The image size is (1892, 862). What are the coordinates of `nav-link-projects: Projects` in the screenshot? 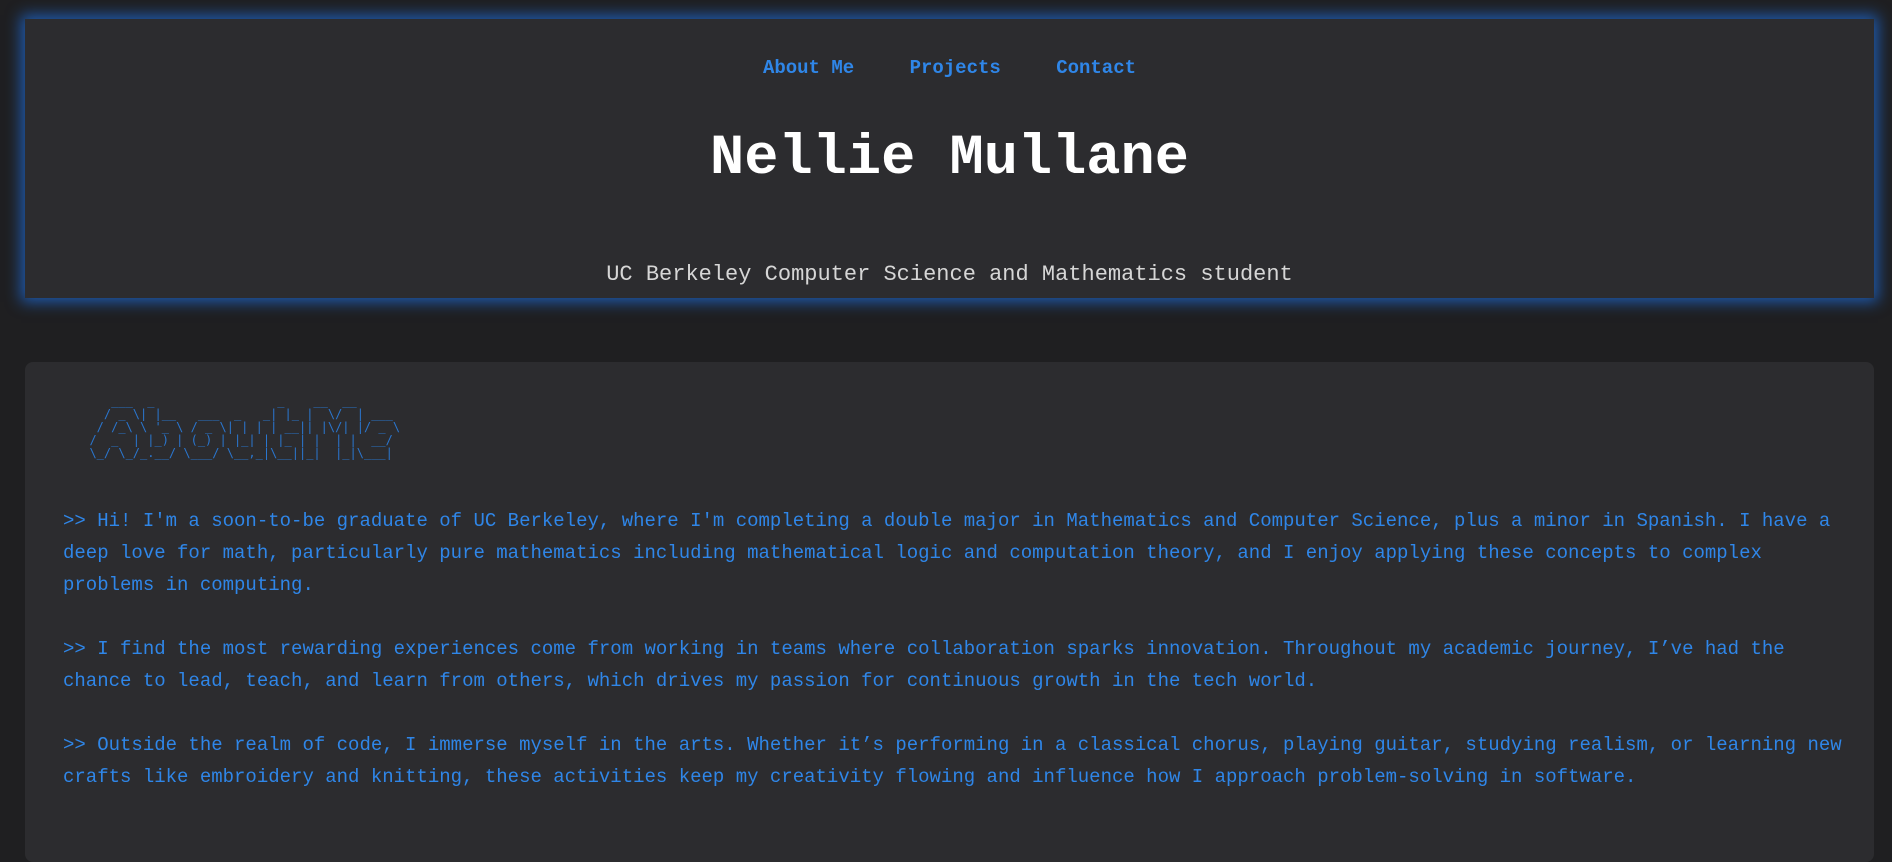 It's located at (955, 68).